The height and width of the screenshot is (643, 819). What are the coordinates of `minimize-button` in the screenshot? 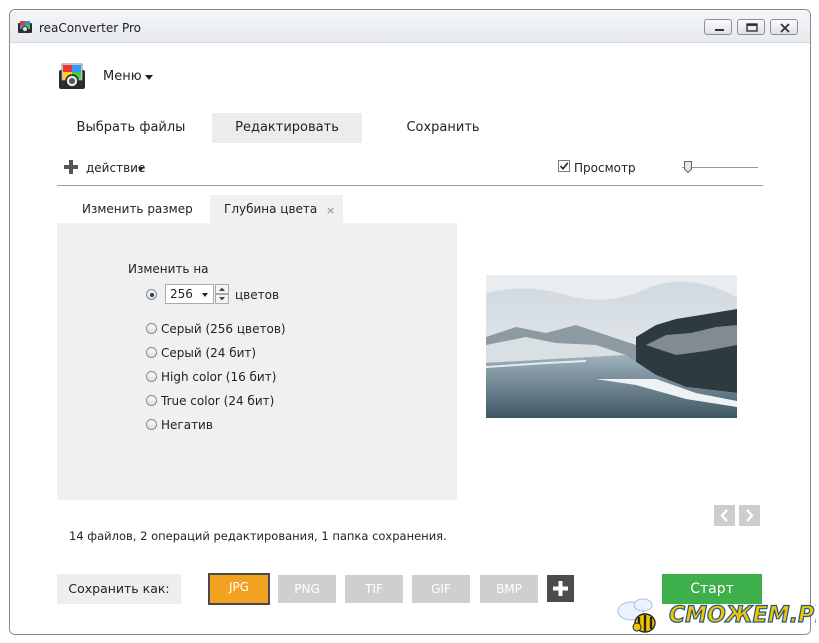 It's located at (718, 27).